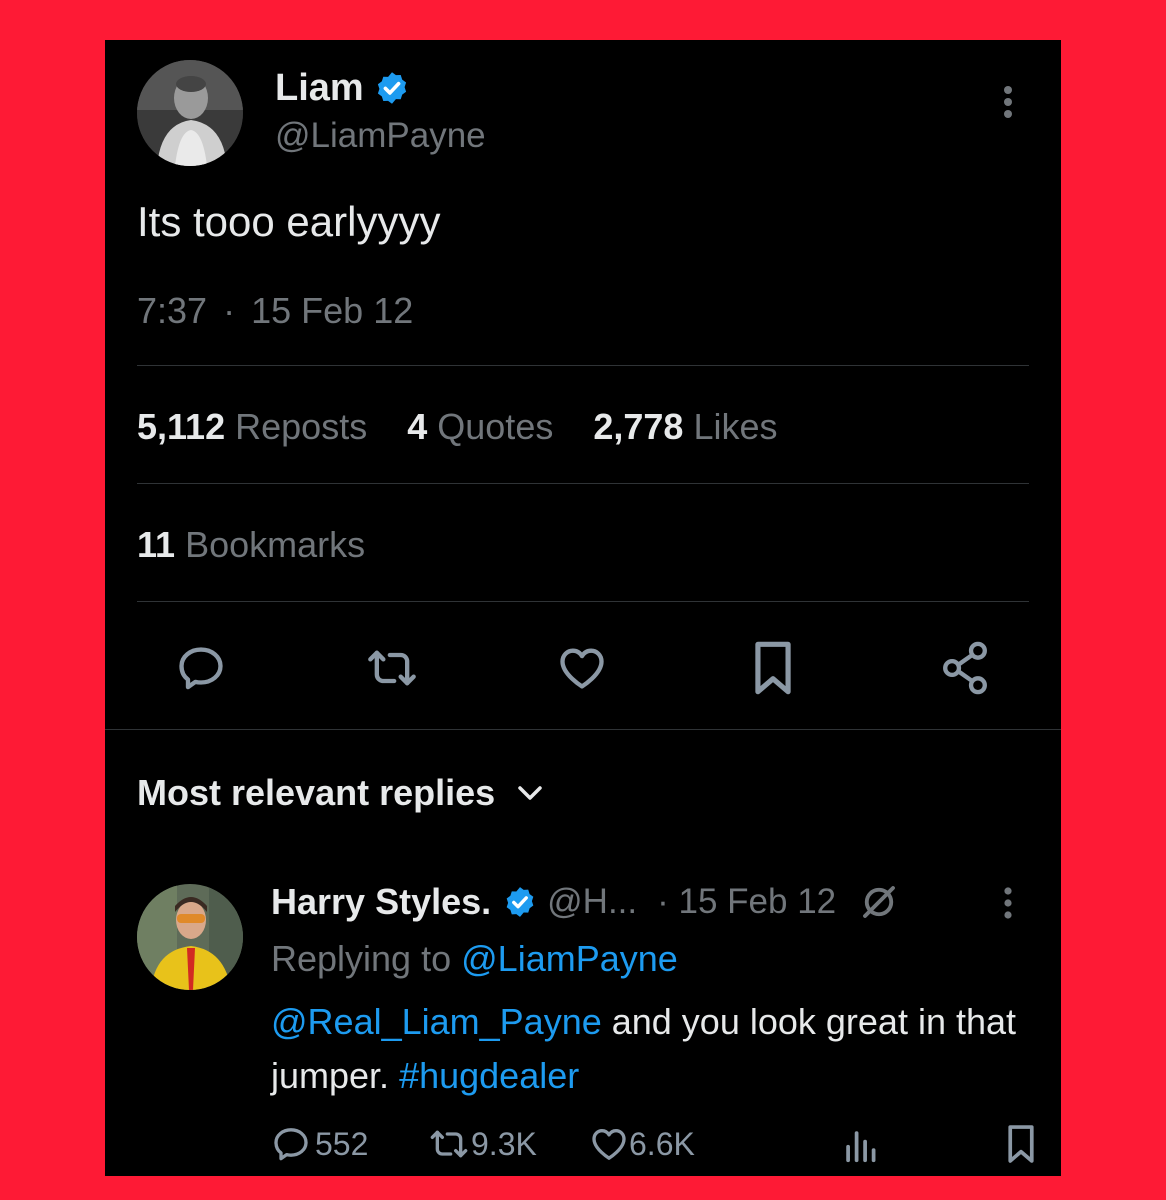 This screenshot has width=1166, height=1200. Describe the element at coordinates (342, 1143) in the screenshot. I see `reply-replies-count: 552` at that location.